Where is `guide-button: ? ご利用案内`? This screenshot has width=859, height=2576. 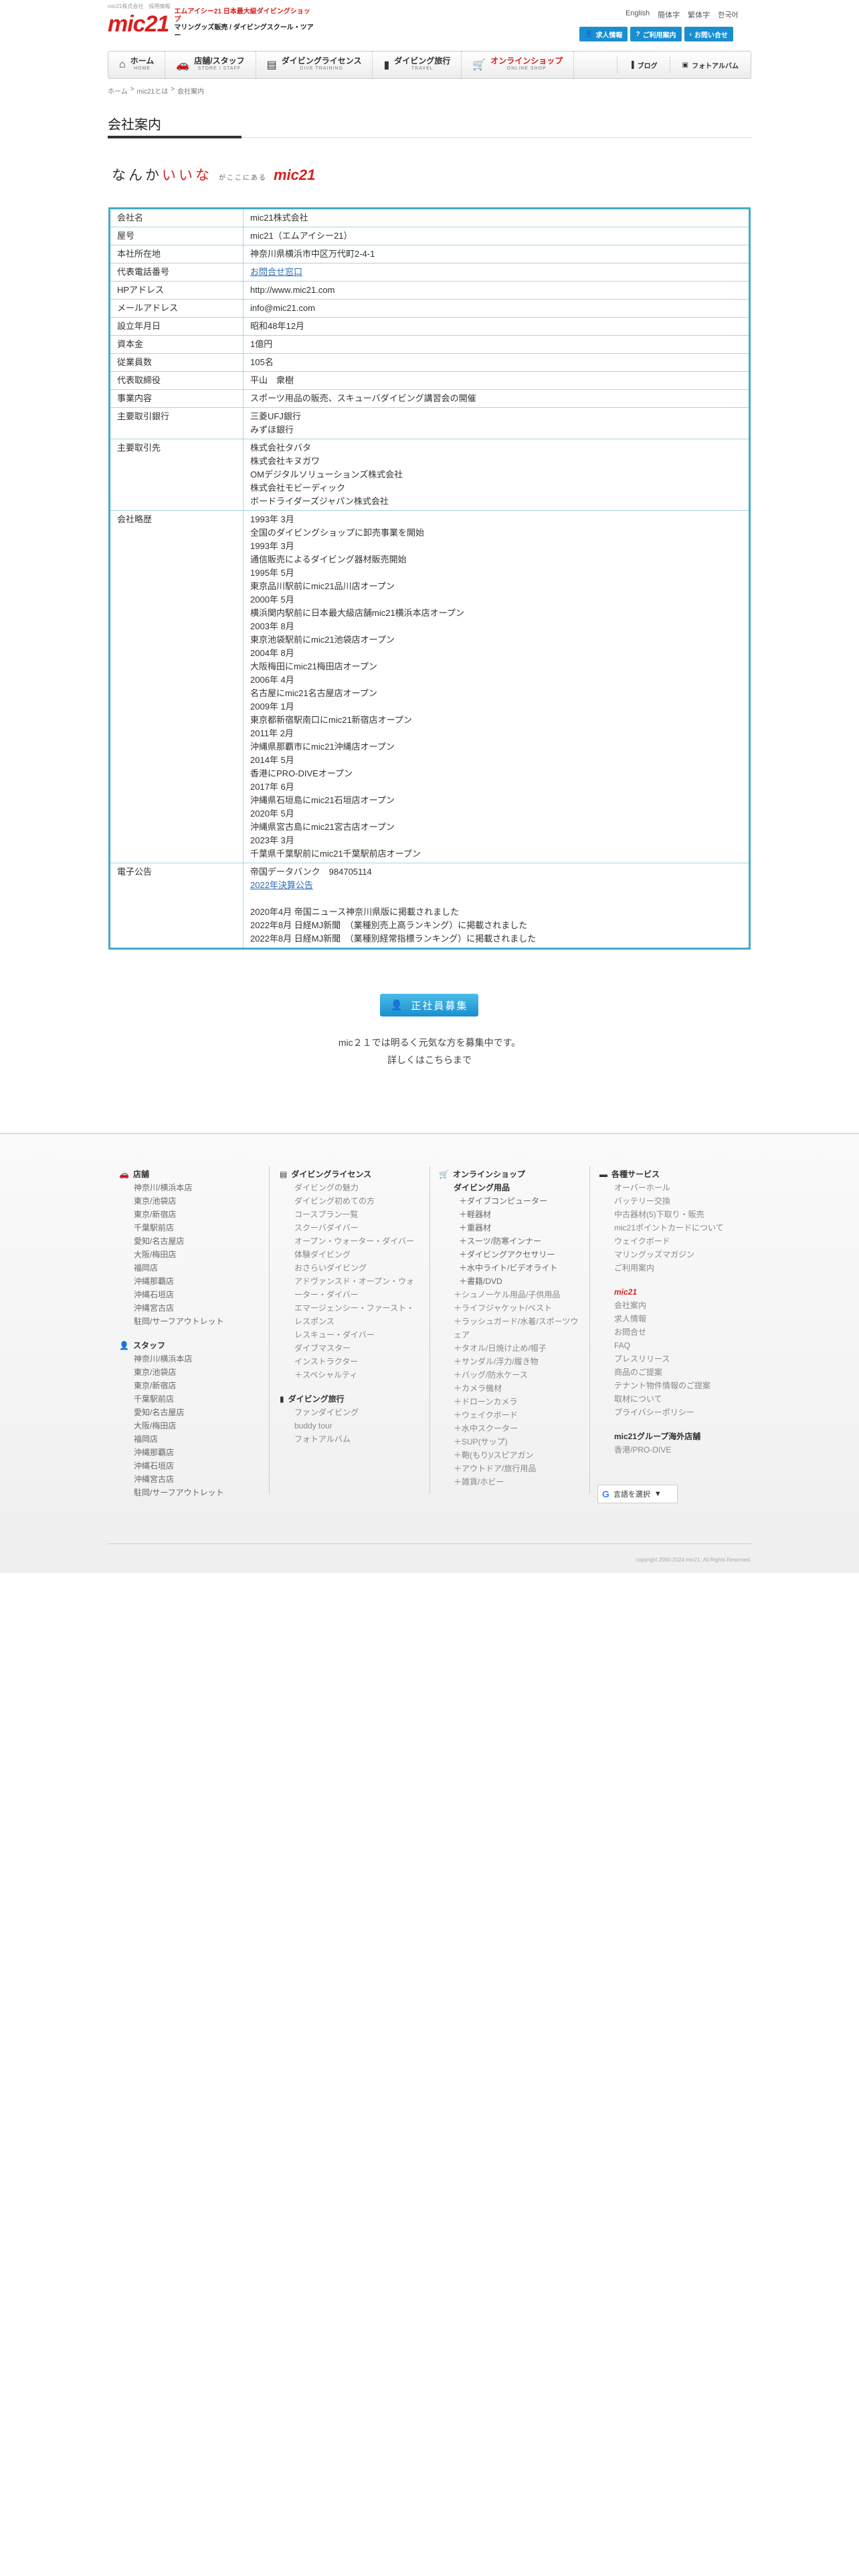 guide-button: ? ご利用案内 is located at coordinates (656, 34).